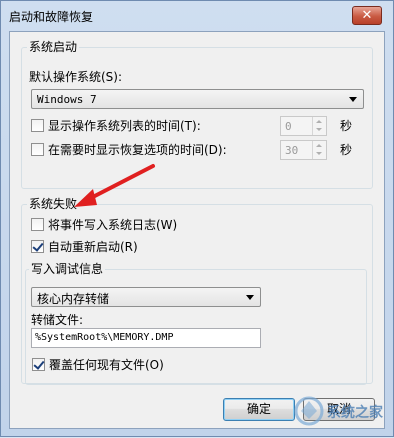 The width and height of the screenshot is (394, 438). Describe the element at coordinates (51, 17) in the screenshot. I see `window-title: 启动和故障恢复` at that location.